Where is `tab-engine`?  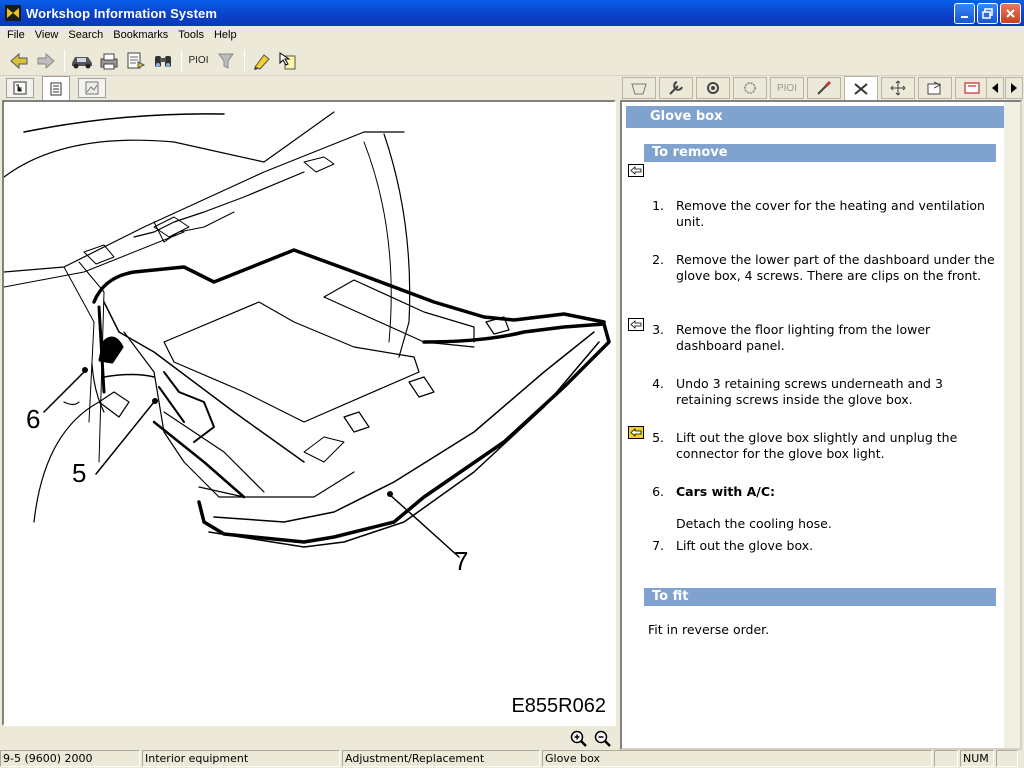 tab-engine is located at coordinates (713, 88).